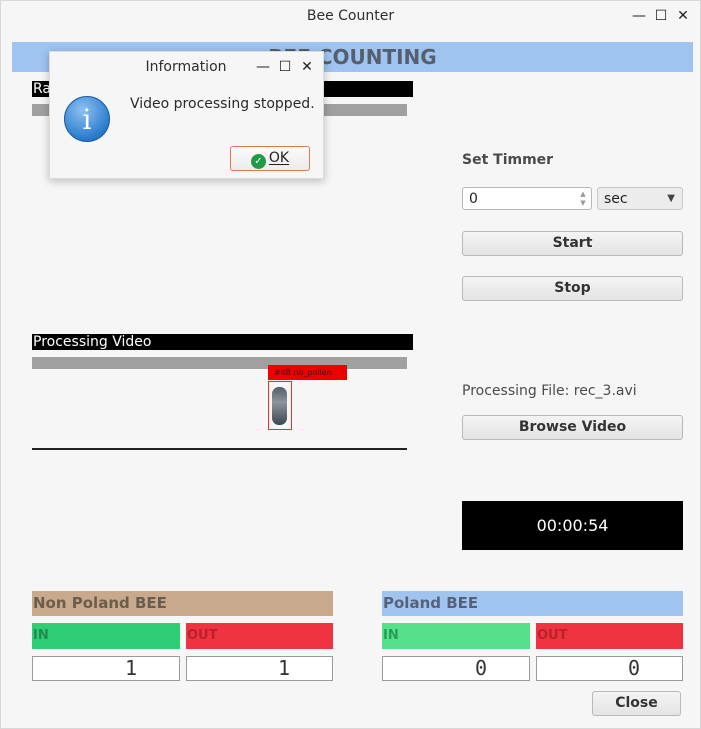 The height and width of the screenshot is (729, 701). What do you see at coordinates (473, 199) in the screenshot?
I see `timer-value: 0` at bounding box center [473, 199].